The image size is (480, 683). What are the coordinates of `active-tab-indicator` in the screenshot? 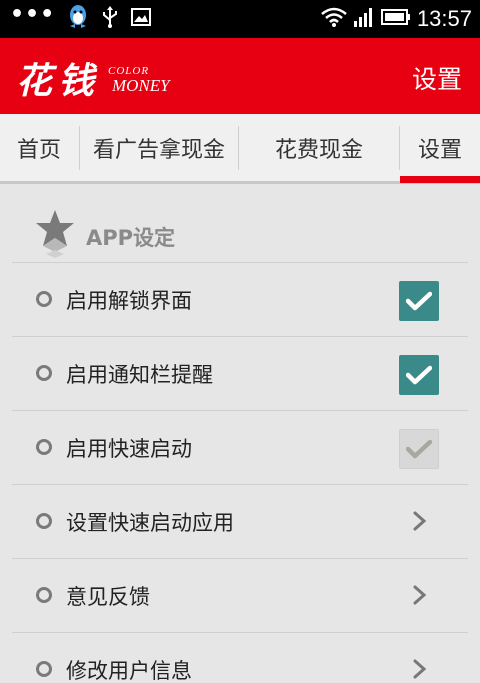 It's located at (440, 179).